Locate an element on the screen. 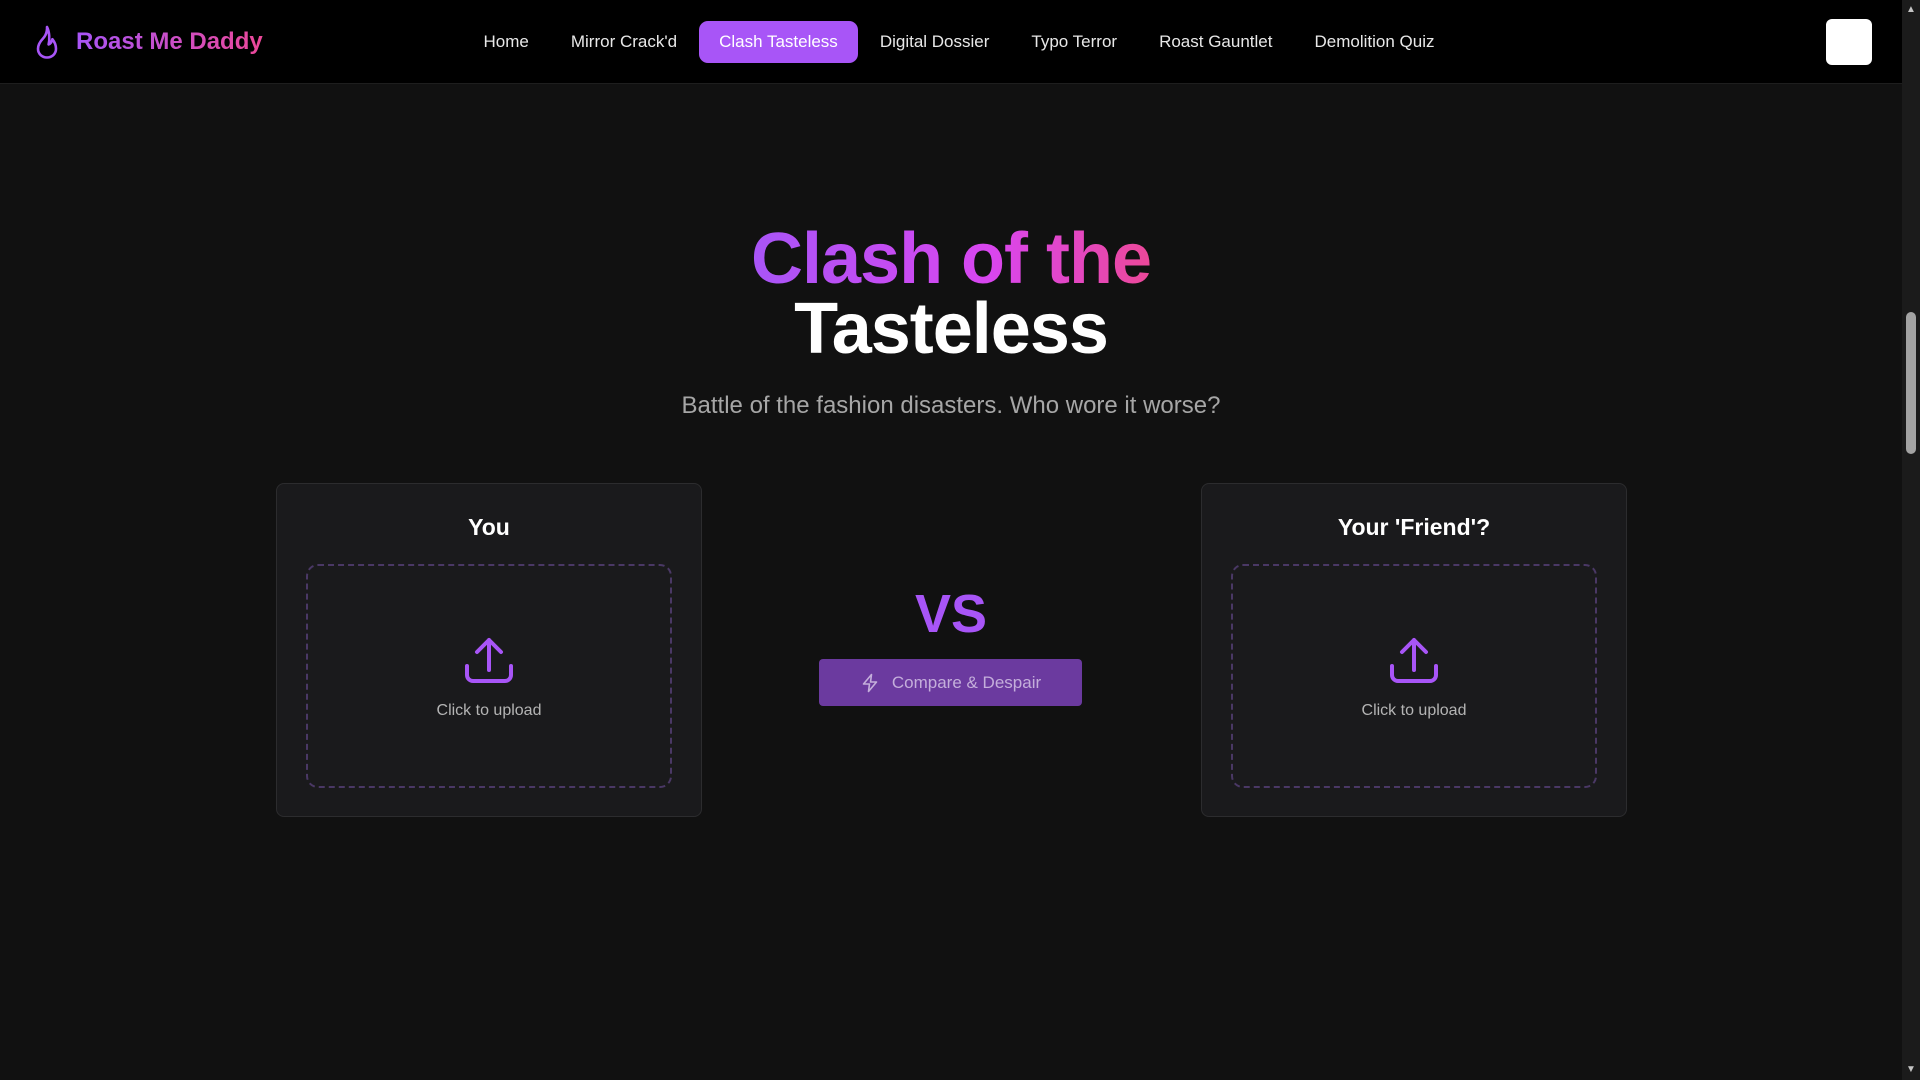 This screenshot has height=1080, width=1920. card-title-friend: Your 'Friend'? is located at coordinates (1414, 527).